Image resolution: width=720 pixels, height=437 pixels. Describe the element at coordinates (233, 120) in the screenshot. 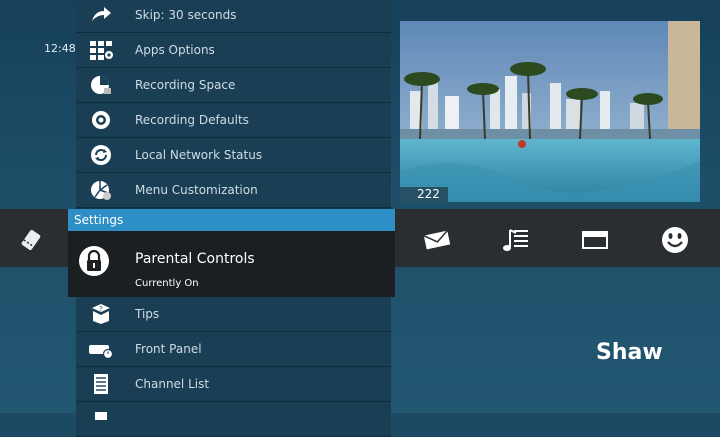

I see `menu-item-recording-defaults: Recording Defaults` at that location.